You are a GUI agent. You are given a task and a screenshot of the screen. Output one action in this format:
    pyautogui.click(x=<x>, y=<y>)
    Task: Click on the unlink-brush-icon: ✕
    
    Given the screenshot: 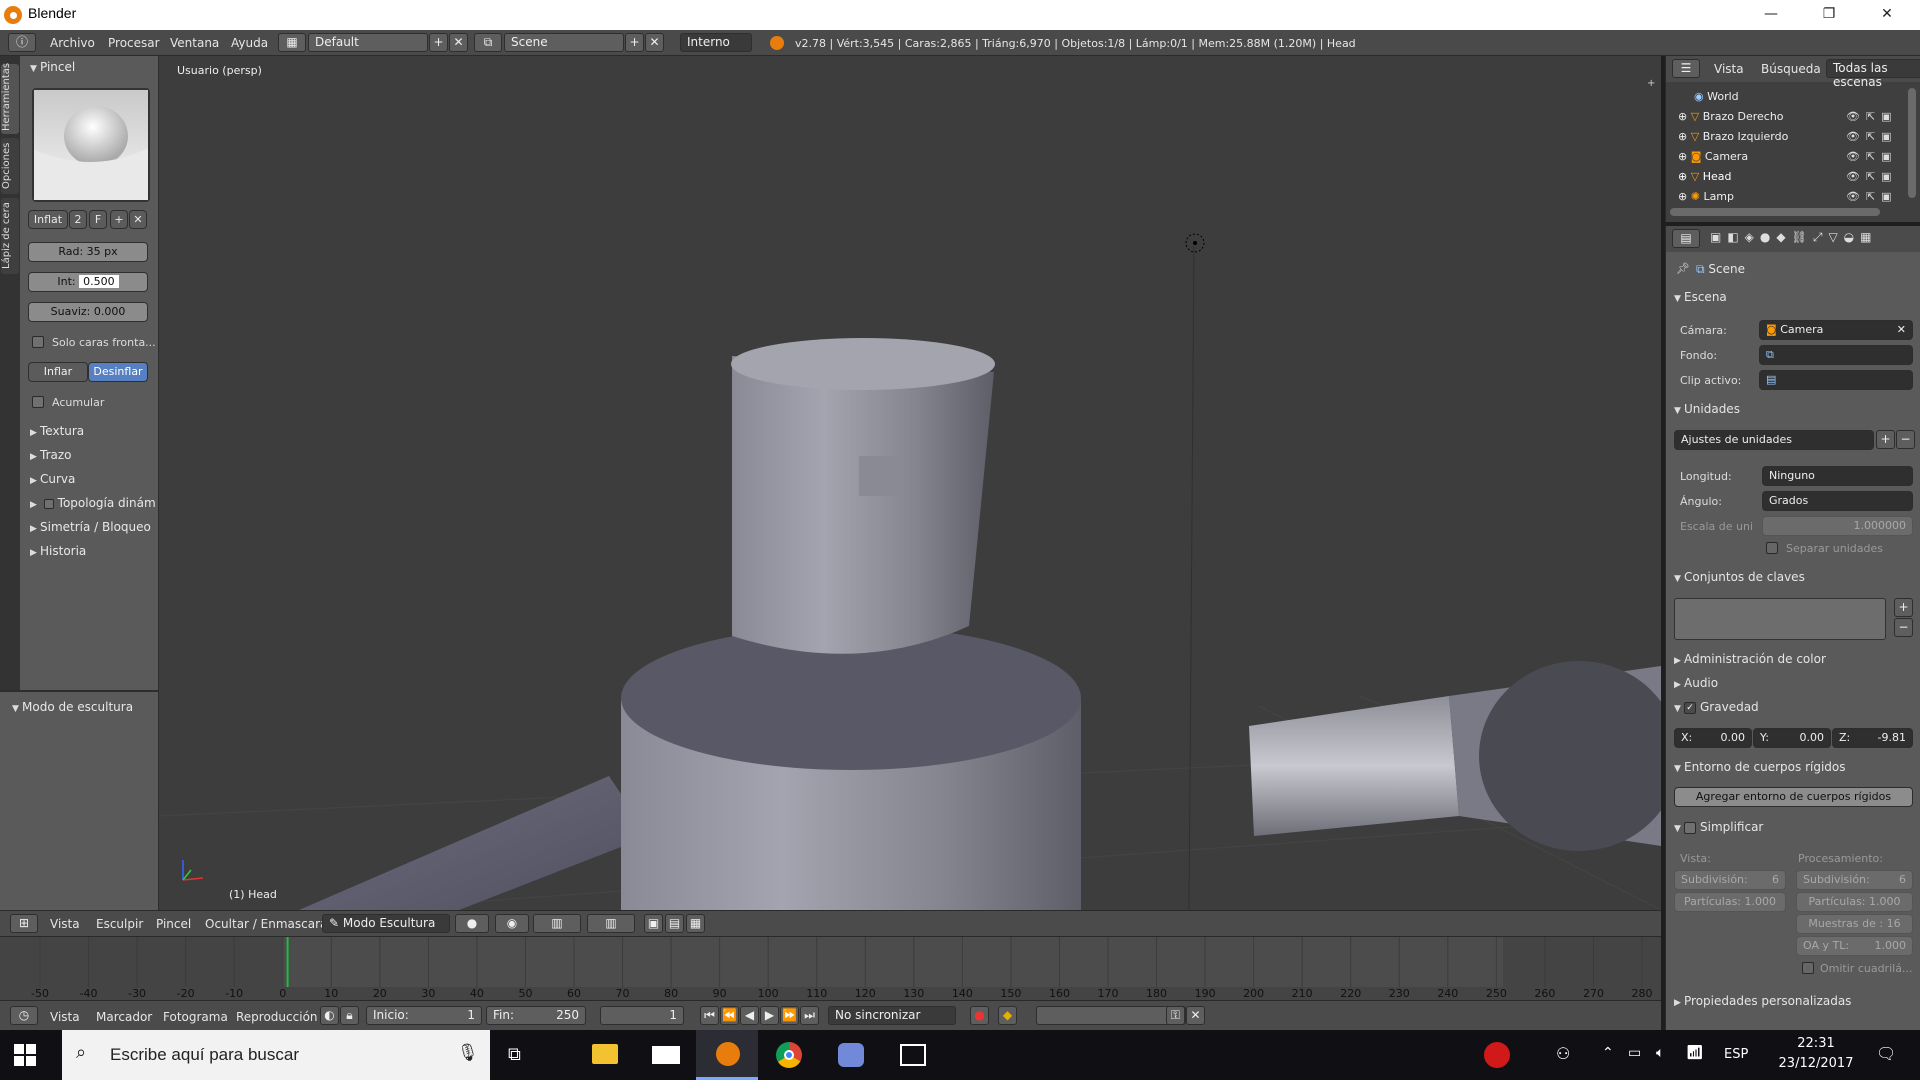 What is the action you would take?
    pyautogui.click(x=138, y=219)
    